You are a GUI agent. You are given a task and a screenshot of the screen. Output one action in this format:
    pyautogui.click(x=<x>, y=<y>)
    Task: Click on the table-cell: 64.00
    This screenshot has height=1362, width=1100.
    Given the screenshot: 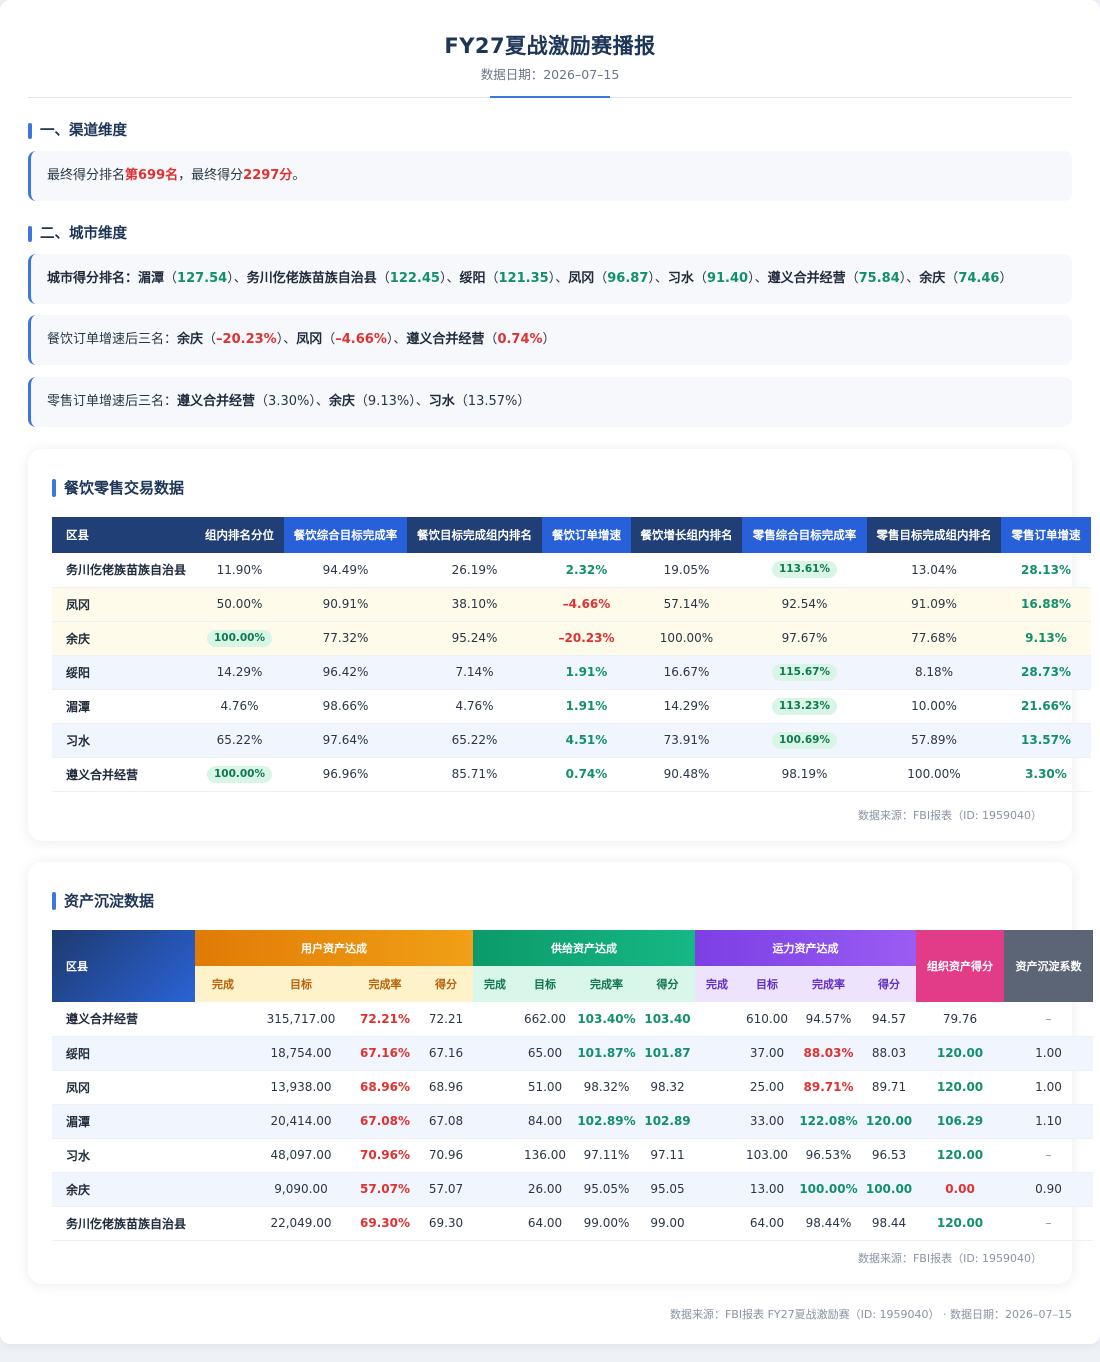 What is the action you would take?
    pyautogui.click(x=545, y=1223)
    